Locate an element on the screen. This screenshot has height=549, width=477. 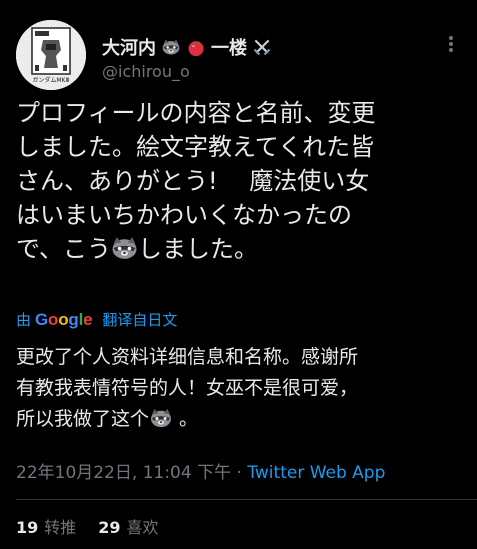
tweet-stats: 19 转推 29 喜欢 is located at coordinates (87, 526).